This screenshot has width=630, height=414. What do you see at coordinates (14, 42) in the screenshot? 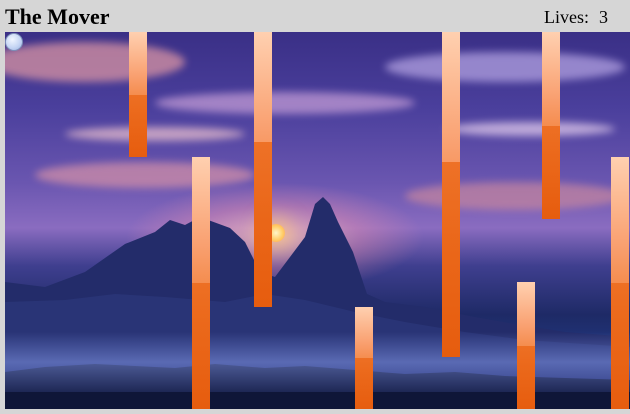
I see `player-ball-icon` at bounding box center [14, 42].